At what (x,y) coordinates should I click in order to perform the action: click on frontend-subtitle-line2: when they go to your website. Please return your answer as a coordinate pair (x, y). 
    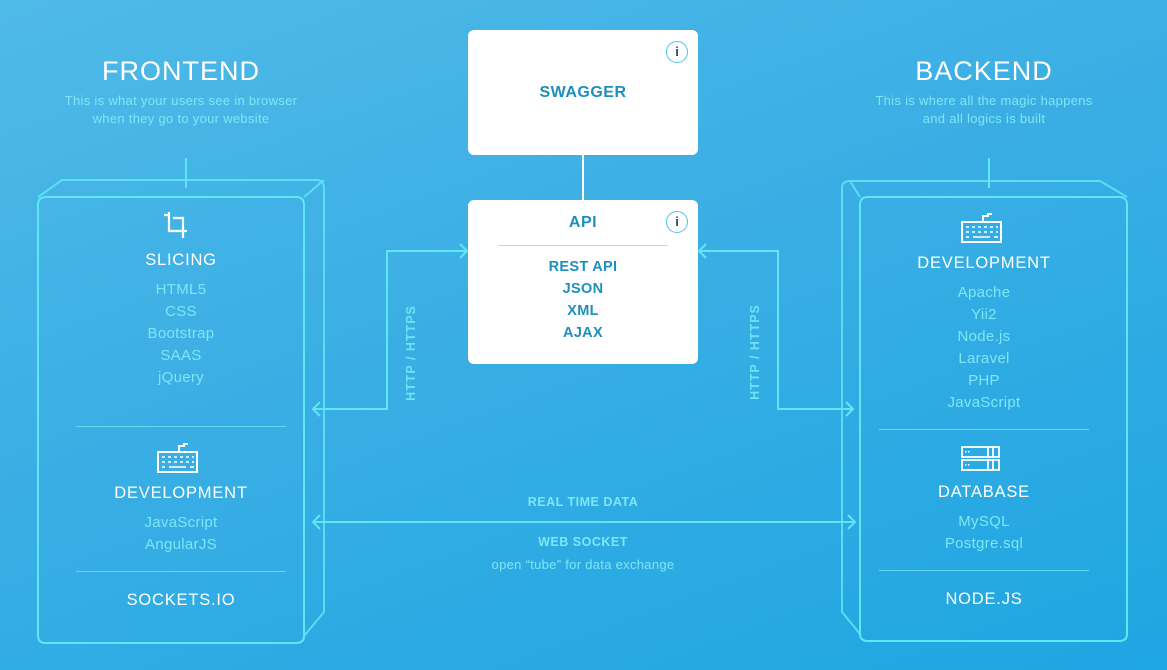
    Looking at the image, I should click on (181, 118).